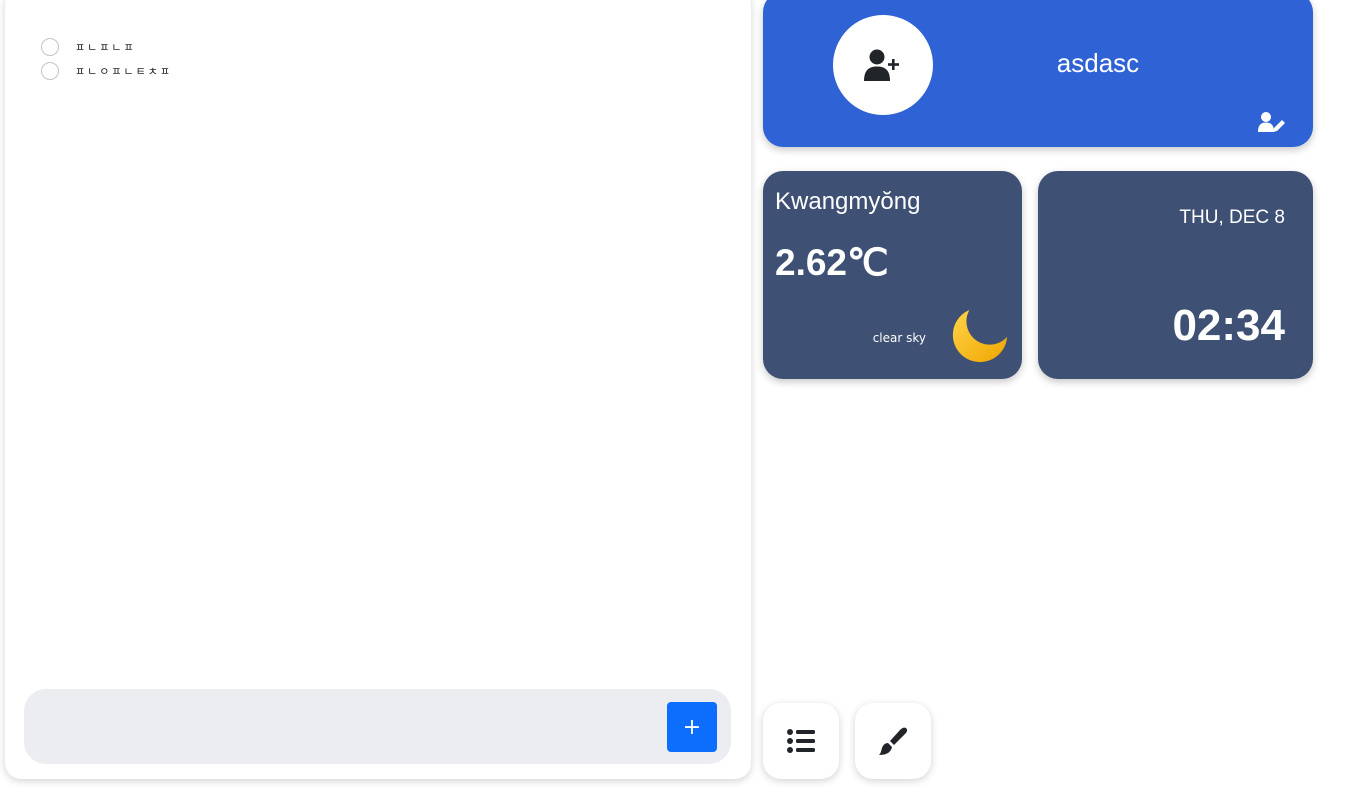 Image resolution: width=1345 pixels, height=802 pixels. Describe the element at coordinates (1232, 217) in the screenshot. I see `clock-date: THU, DEC 8` at that location.